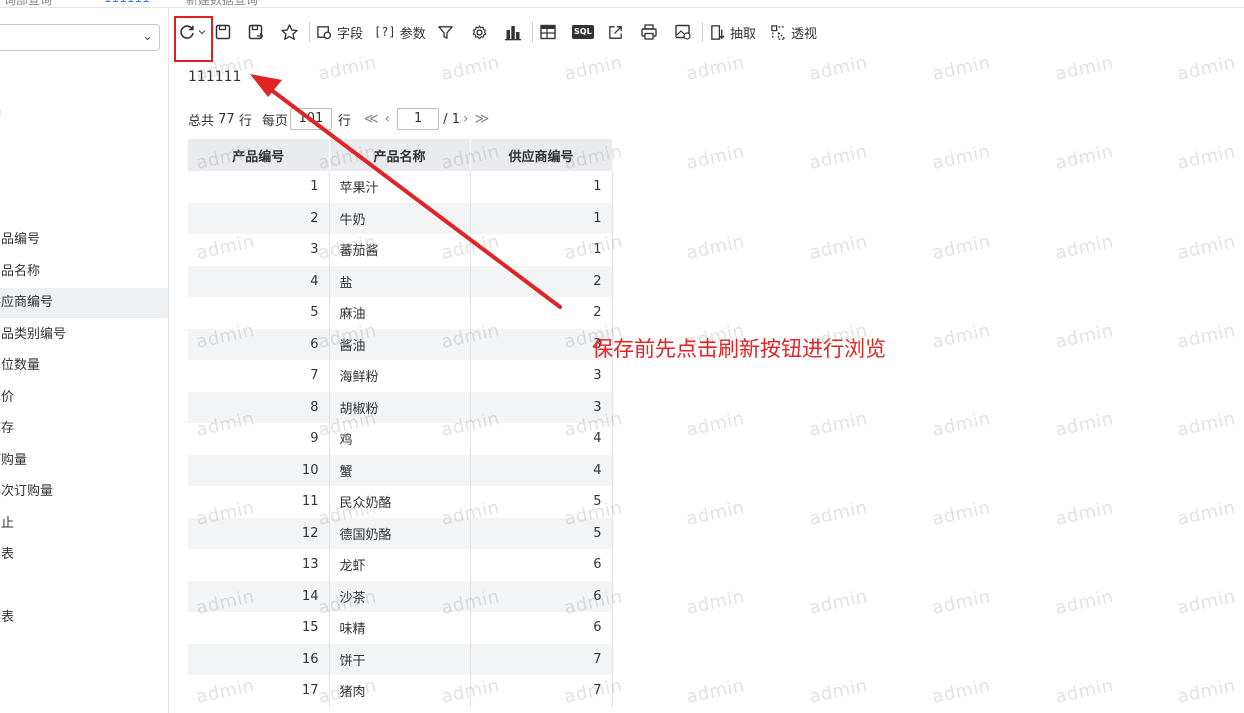  Describe the element at coordinates (259, 628) in the screenshot. I see `table-cell: 15` at that location.